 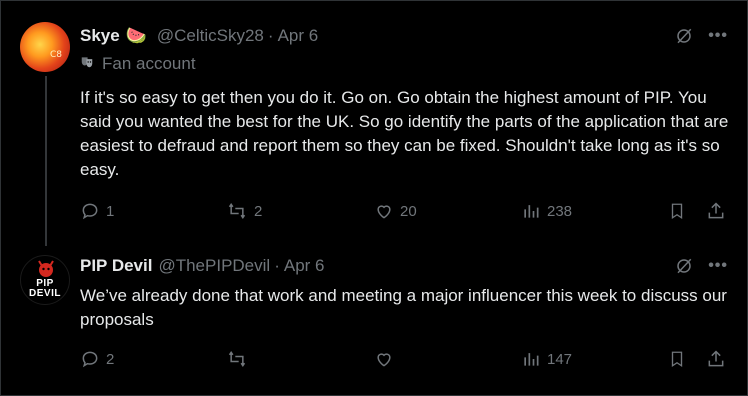 What do you see at coordinates (110, 359) in the screenshot?
I see `reply-count: 2` at bounding box center [110, 359].